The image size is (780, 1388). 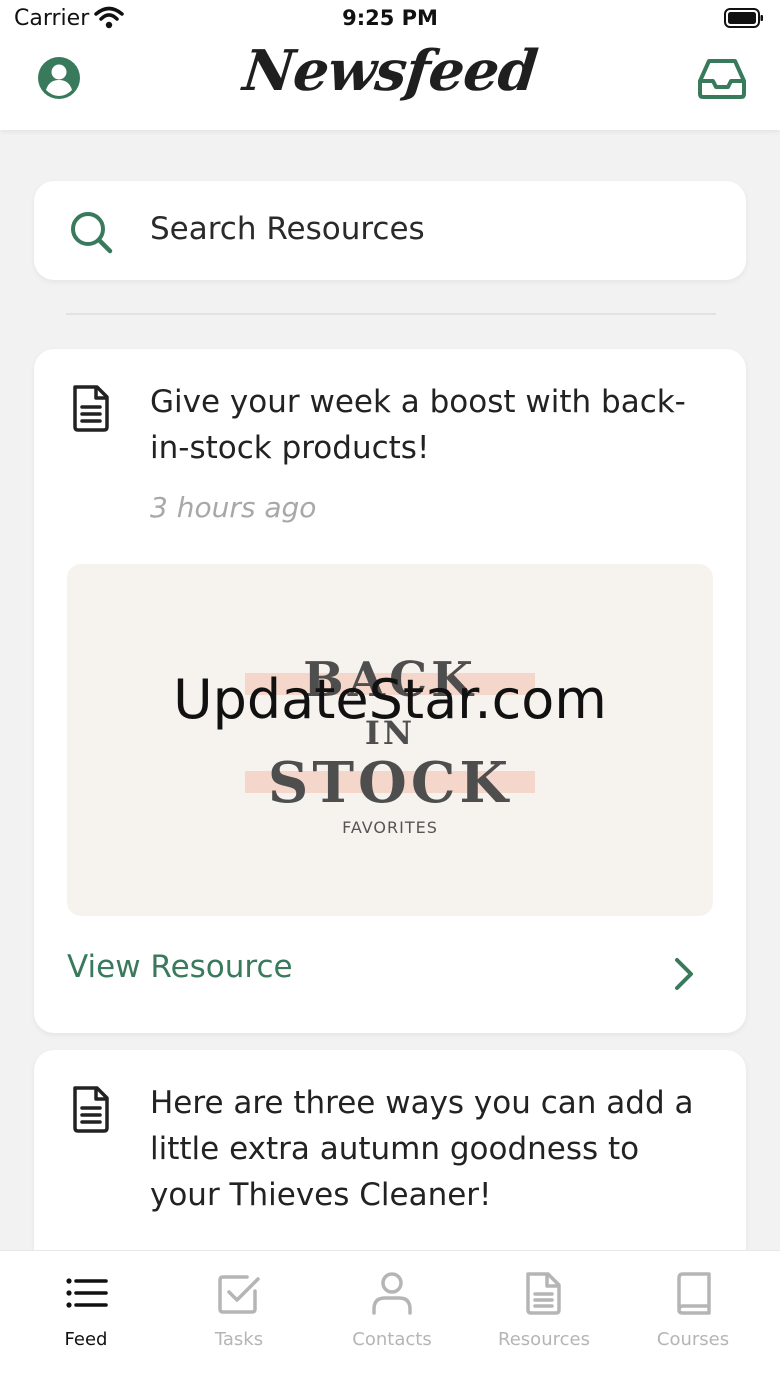 I want to click on page-title: Newsfeed, so click(x=390, y=71).